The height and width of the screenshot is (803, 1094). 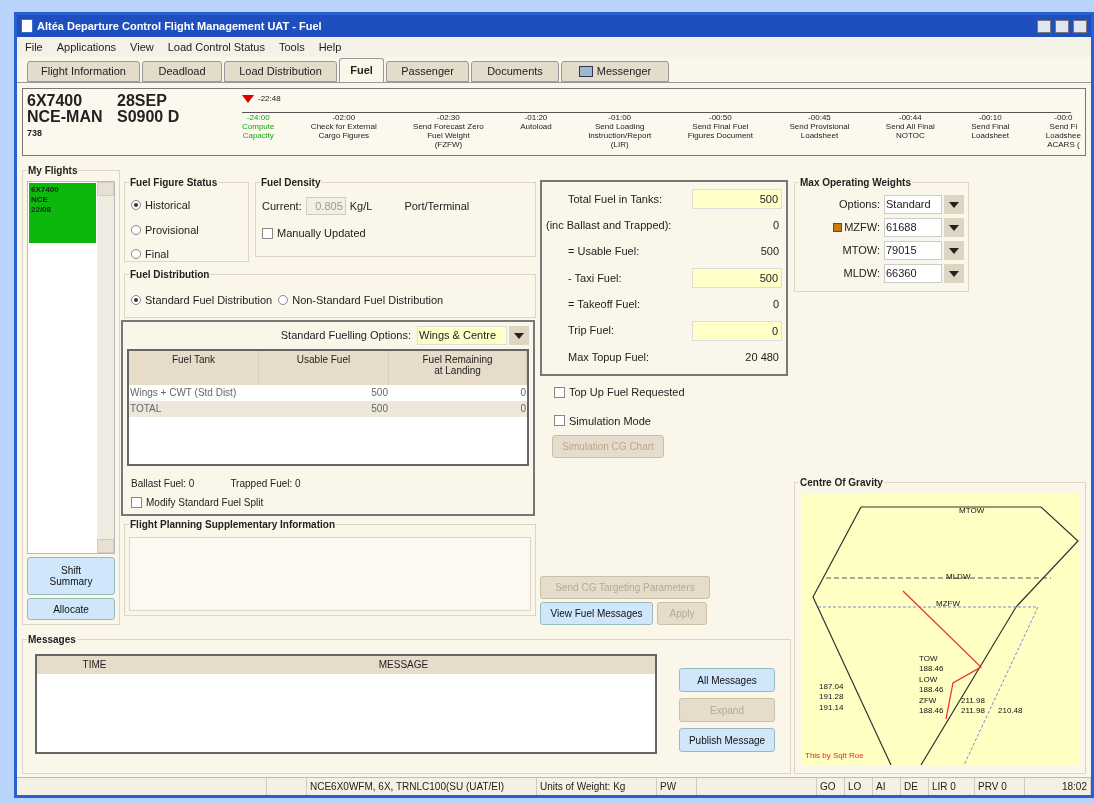 I want to click on menu-item: File, so click(x=34, y=47).